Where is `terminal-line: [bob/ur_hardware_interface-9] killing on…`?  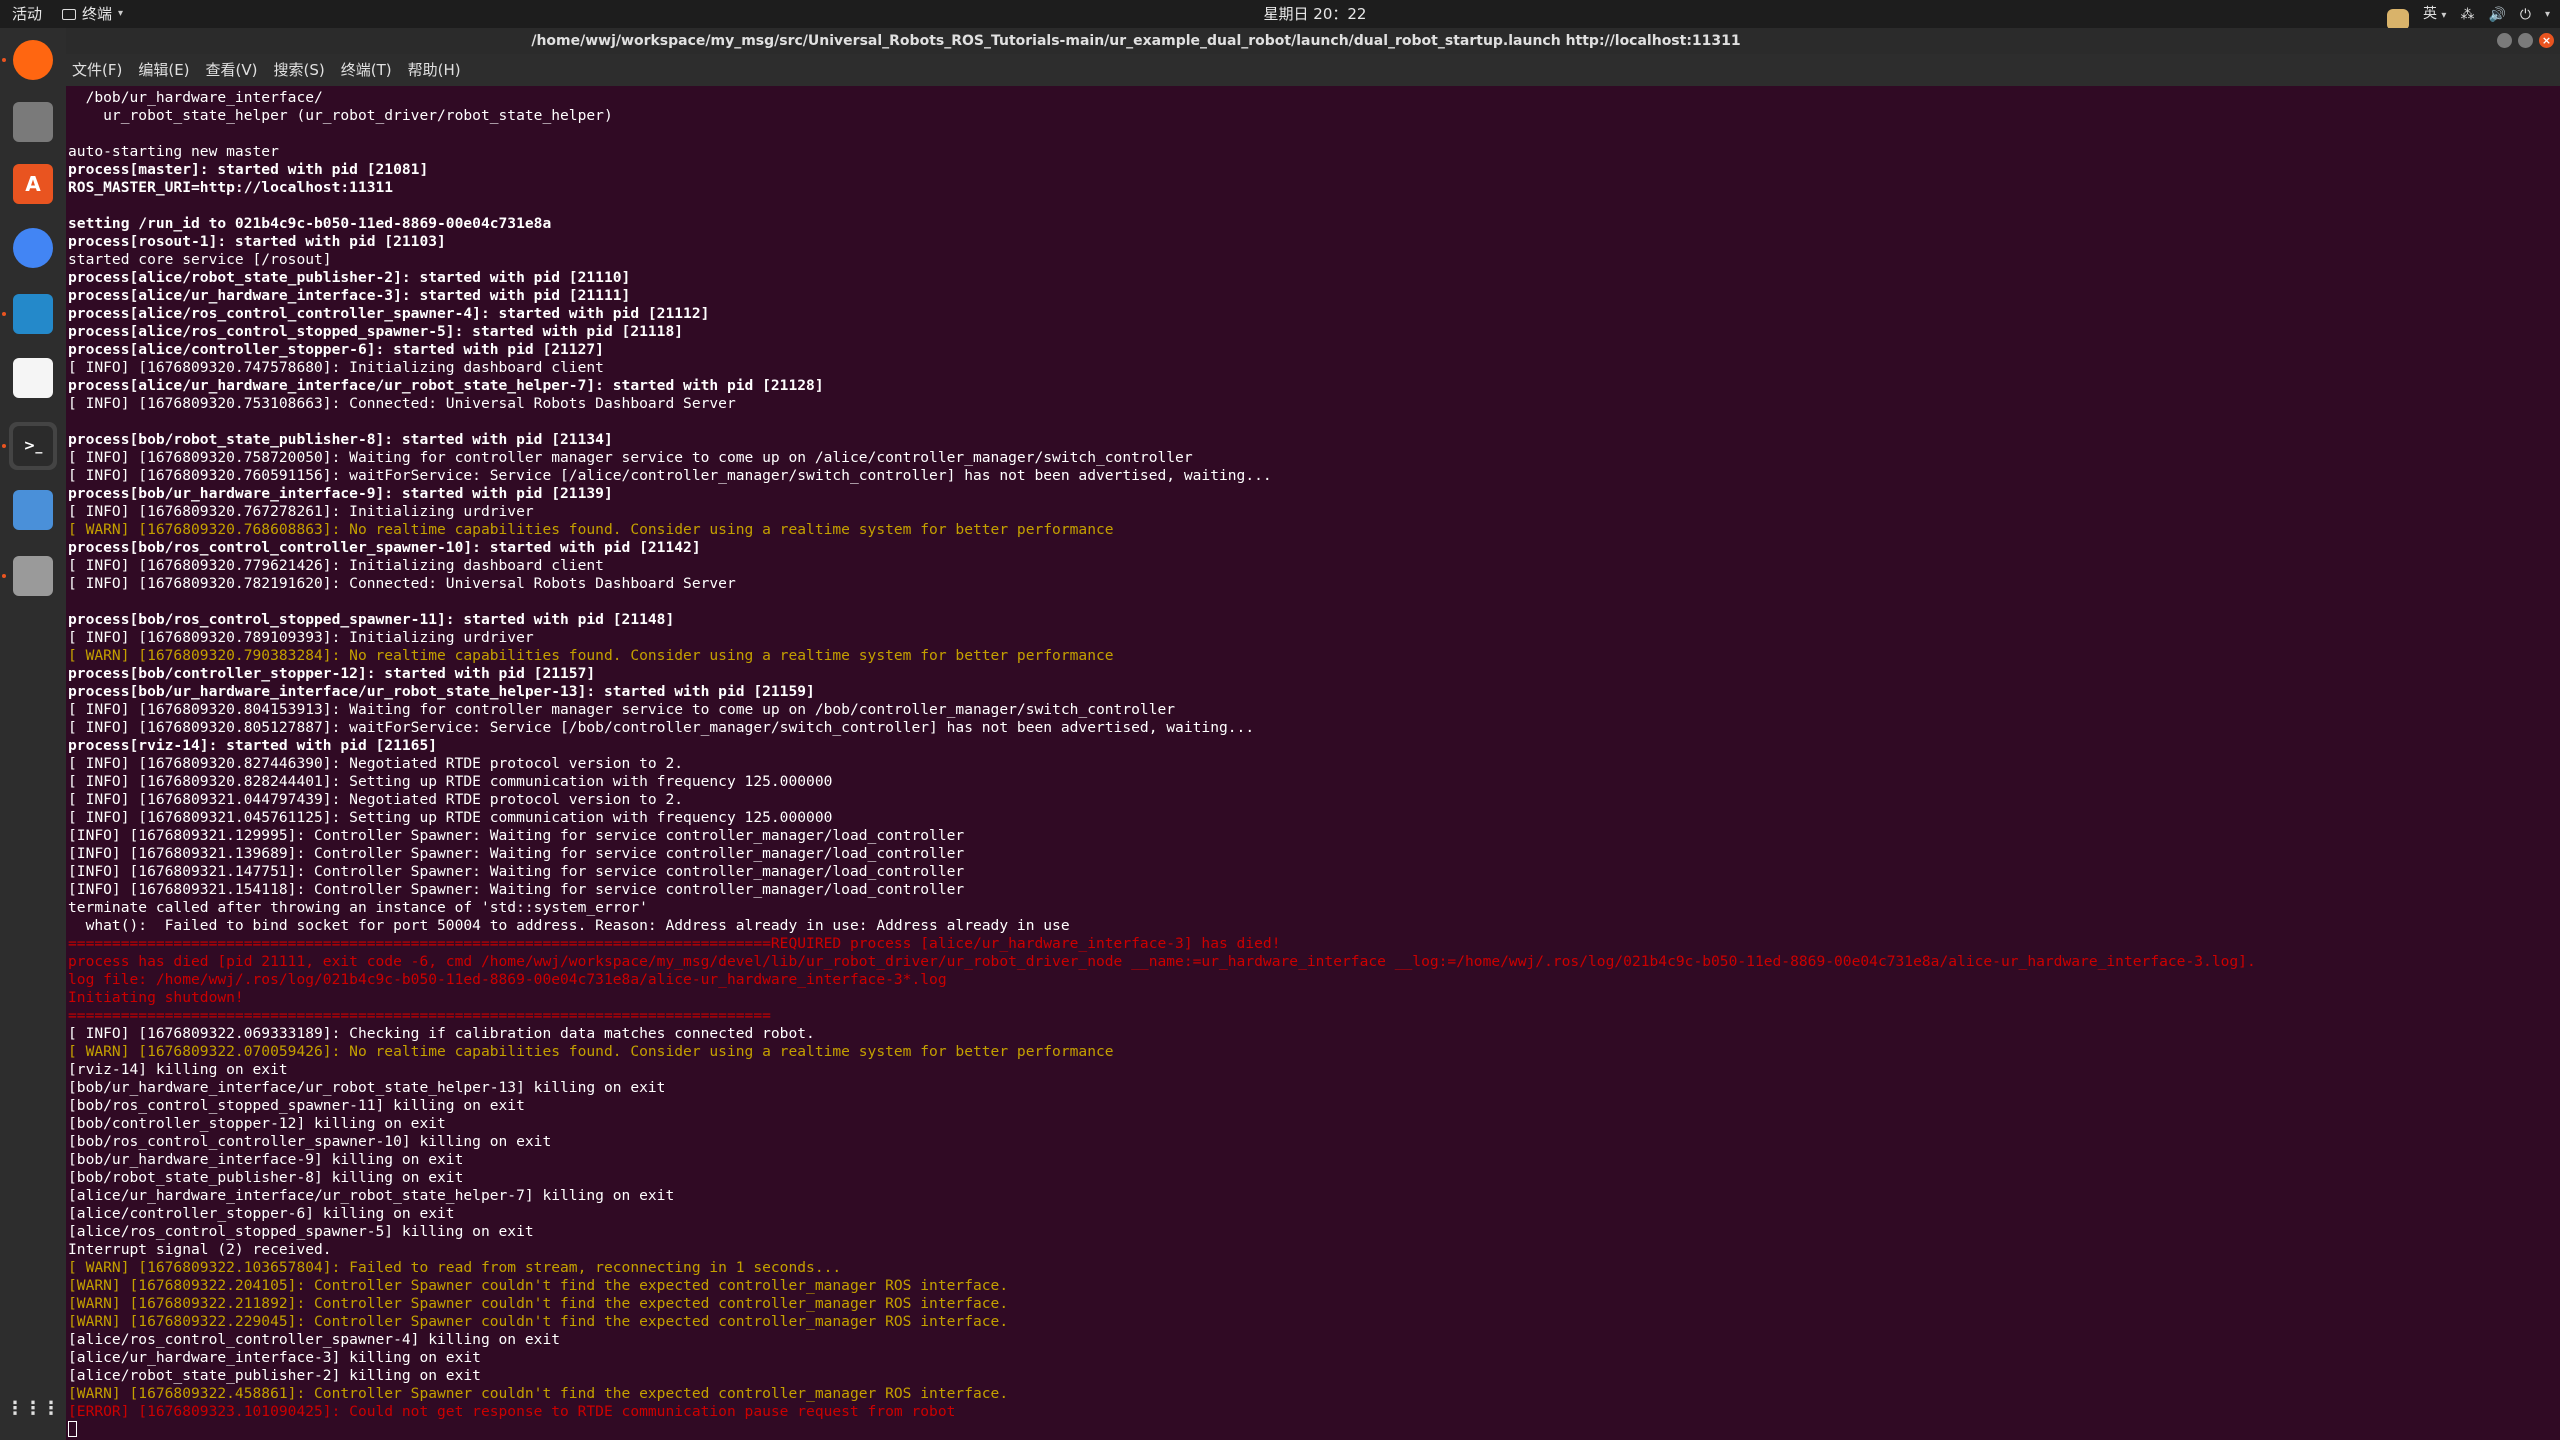
terminal-line: [bob/ur_hardware_interface-9] killing on… is located at coordinates (266, 1159).